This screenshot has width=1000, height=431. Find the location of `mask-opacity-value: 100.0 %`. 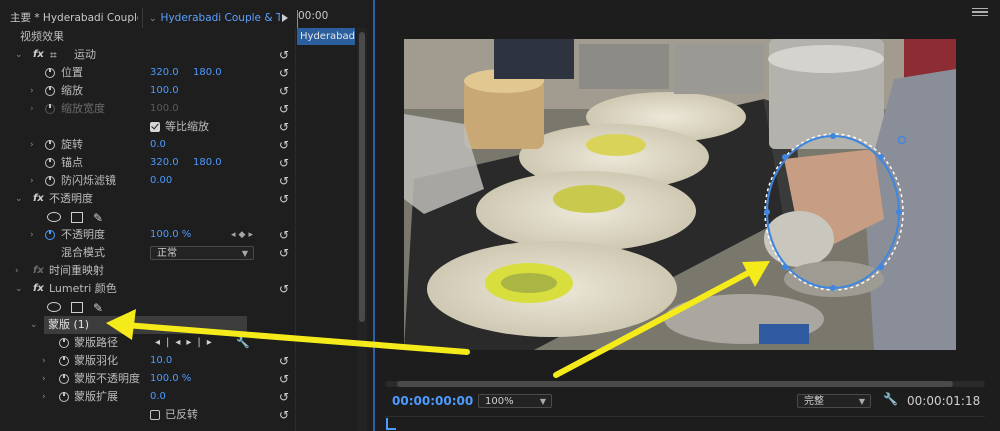

mask-opacity-value: 100.0 % is located at coordinates (170, 379).